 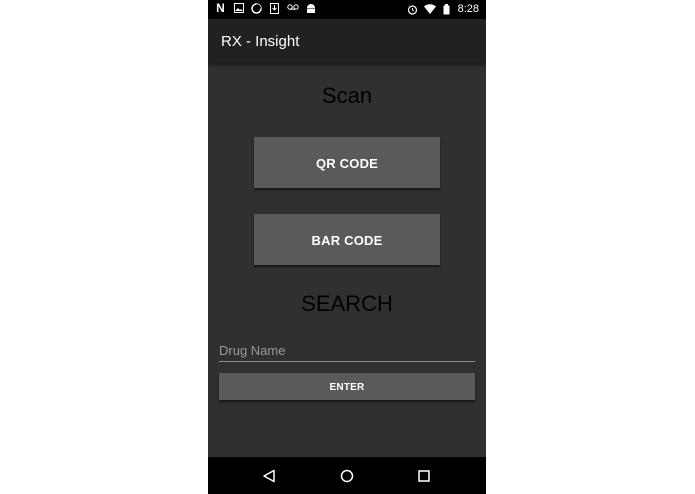 What do you see at coordinates (274, 8) in the screenshot?
I see `download-icon` at bounding box center [274, 8].